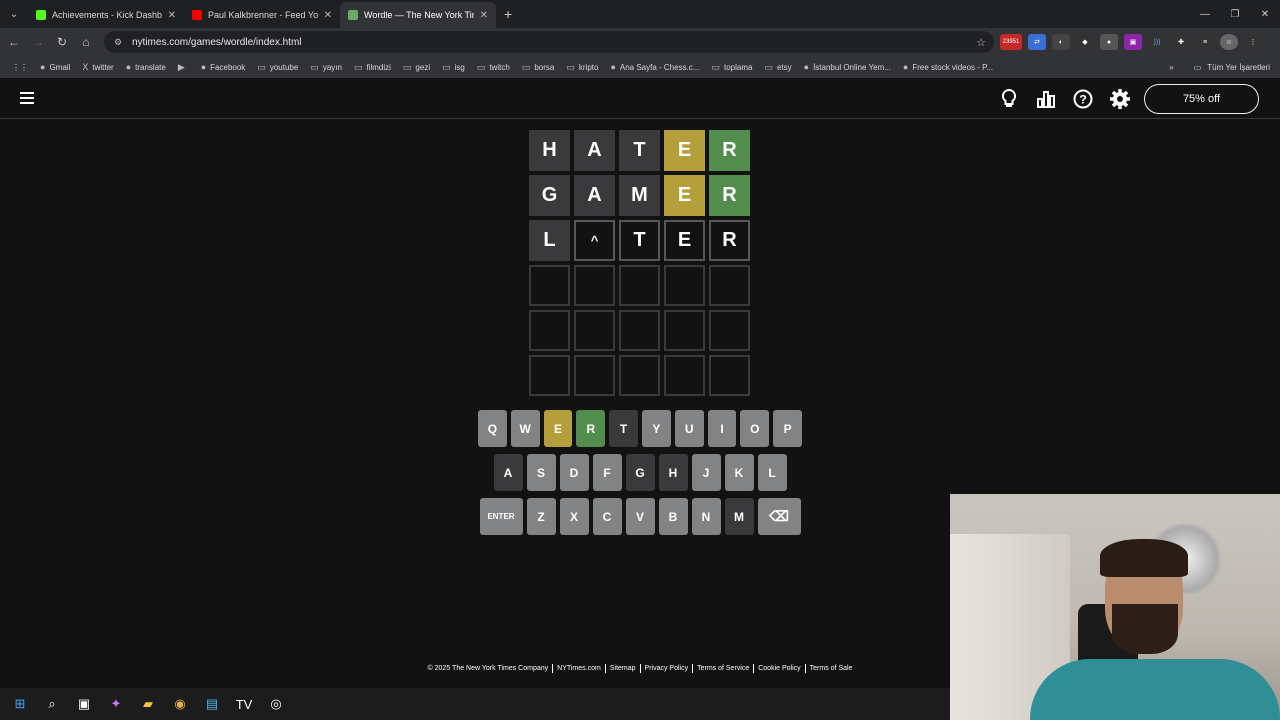  What do you see at coordinates (52, 704) in the screenshot?
I see `search-icon: ⌕` at bounding box center [52, 704].